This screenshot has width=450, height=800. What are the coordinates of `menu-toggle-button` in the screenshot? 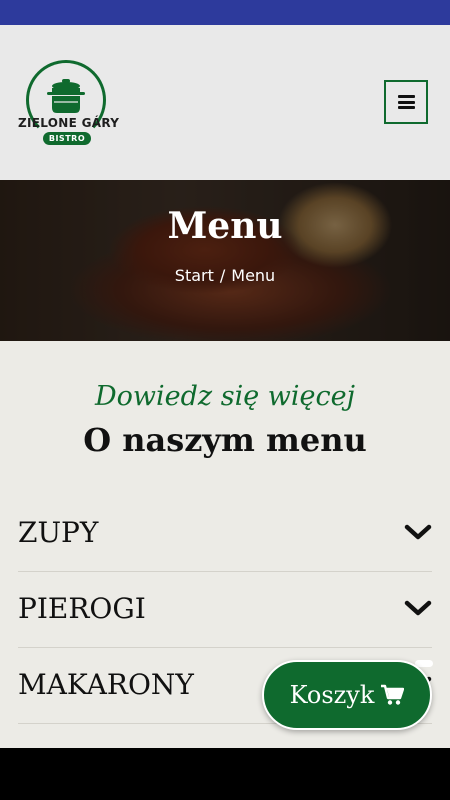 It's located at (406, 102).